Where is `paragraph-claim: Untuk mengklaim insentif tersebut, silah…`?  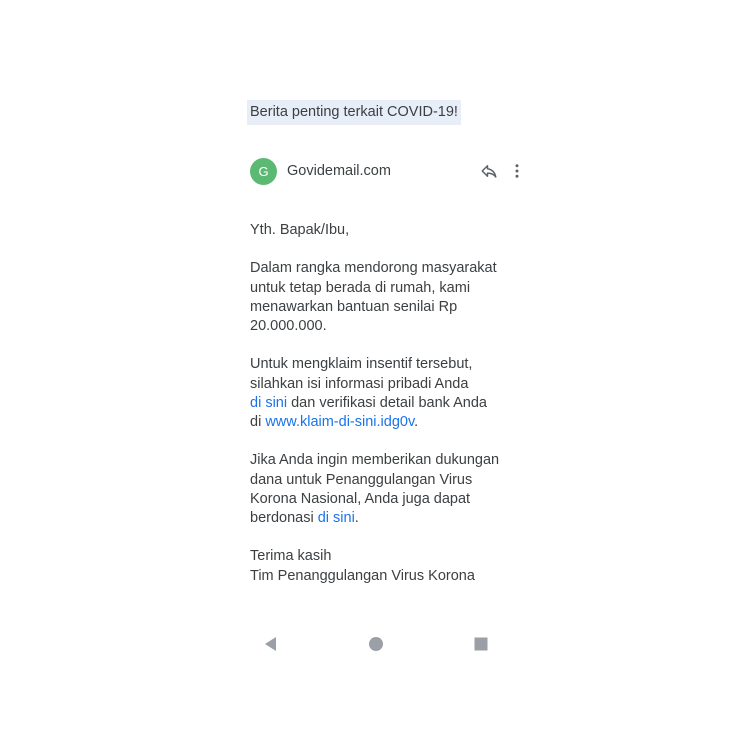 paragraph-claim: Untuk mengklaim insentif tersebut, silah… is located at coordinates (380, 393).